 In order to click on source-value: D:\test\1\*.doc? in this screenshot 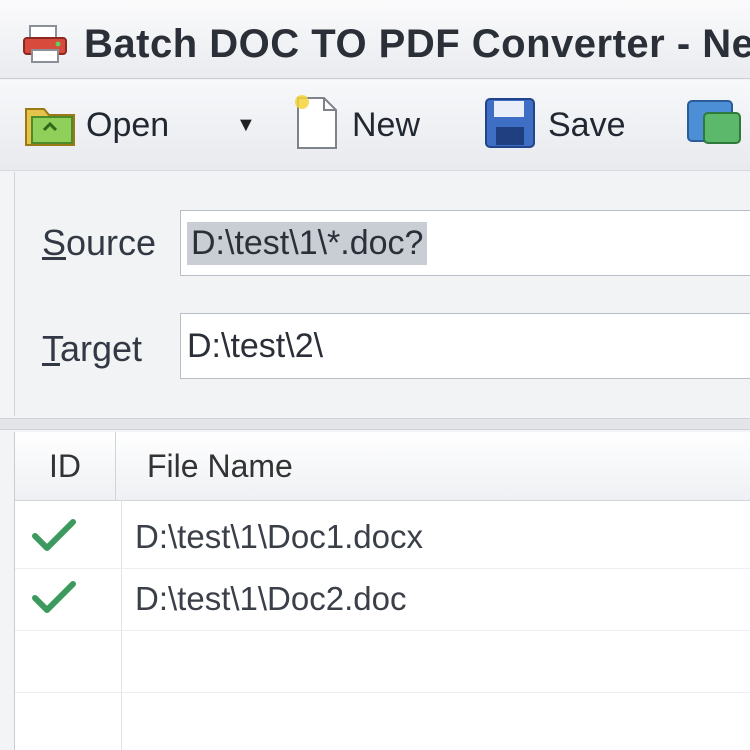, I will do `click(307, 243)`.